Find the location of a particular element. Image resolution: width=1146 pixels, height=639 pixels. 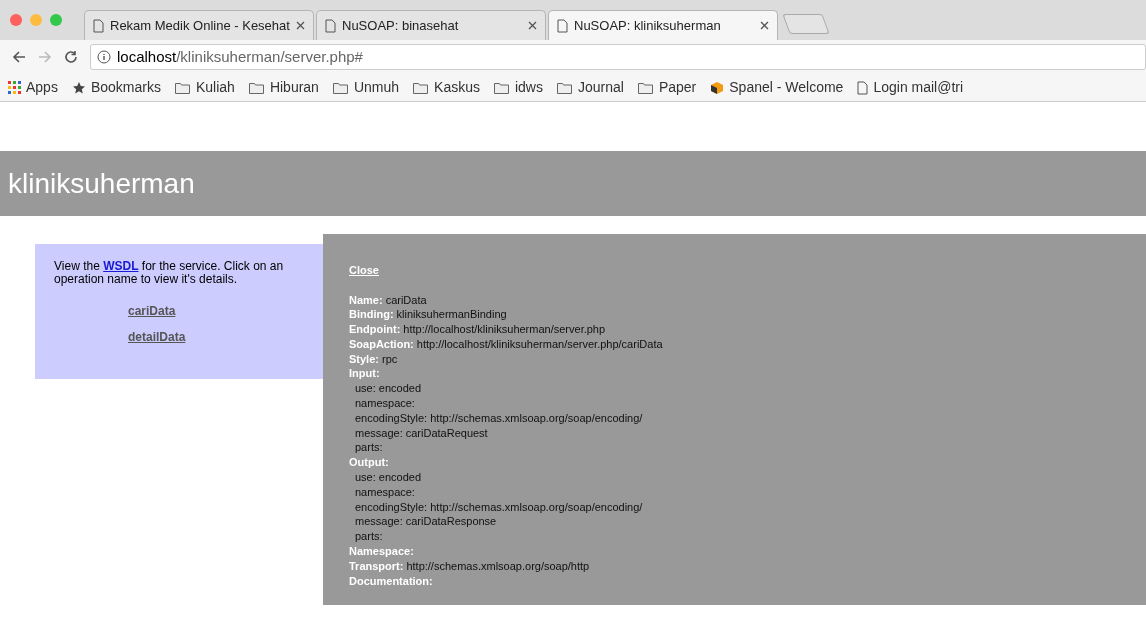

field-label: Binding: is located at coordinates (371, 315).